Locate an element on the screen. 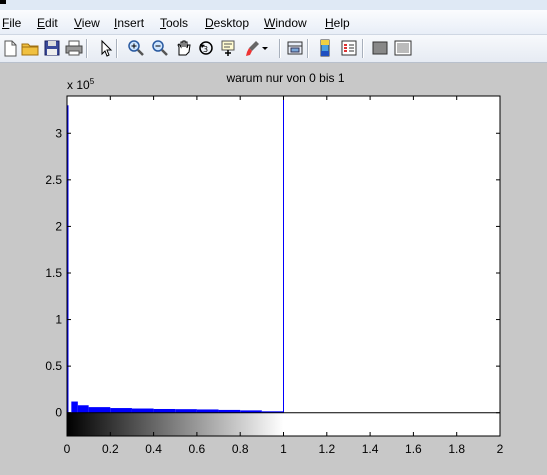  colorbar-icon is located at coordinates (325, 48).